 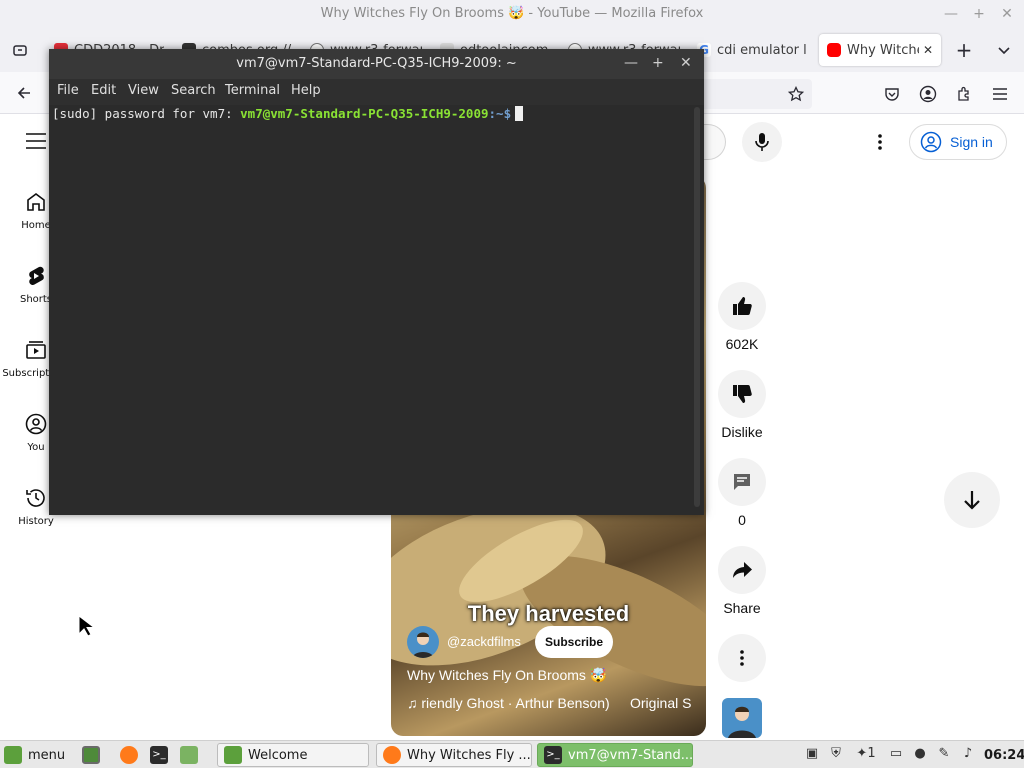 What do you see at coordinates (1007, 14) in the screenshot?
I see `close-button: ✕` at bounding box center [1007, 14].